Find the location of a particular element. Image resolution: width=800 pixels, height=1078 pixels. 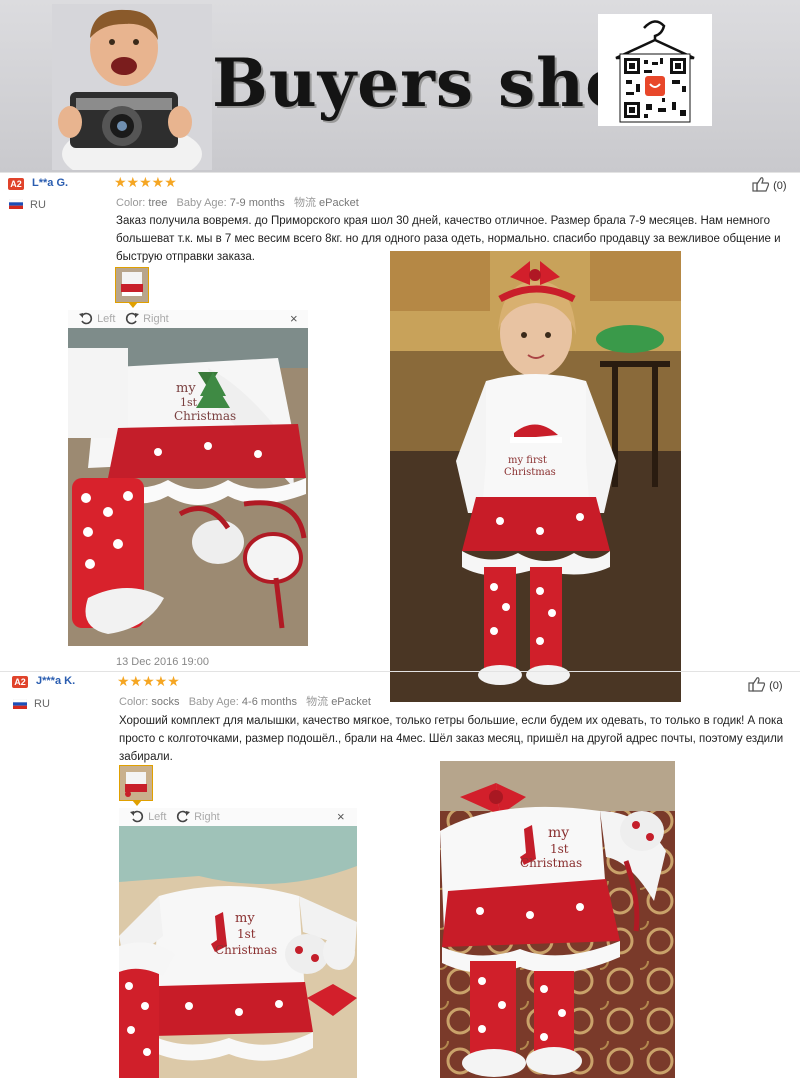

color-value: socks is located at coordinates (165, 702).